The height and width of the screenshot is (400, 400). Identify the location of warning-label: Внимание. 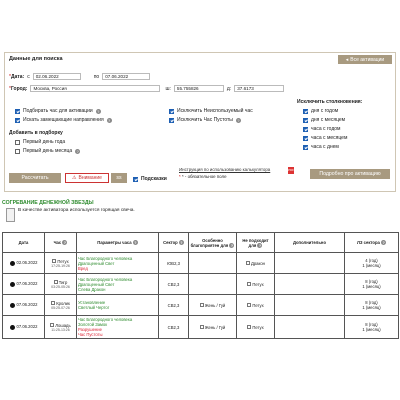
(90, 178).